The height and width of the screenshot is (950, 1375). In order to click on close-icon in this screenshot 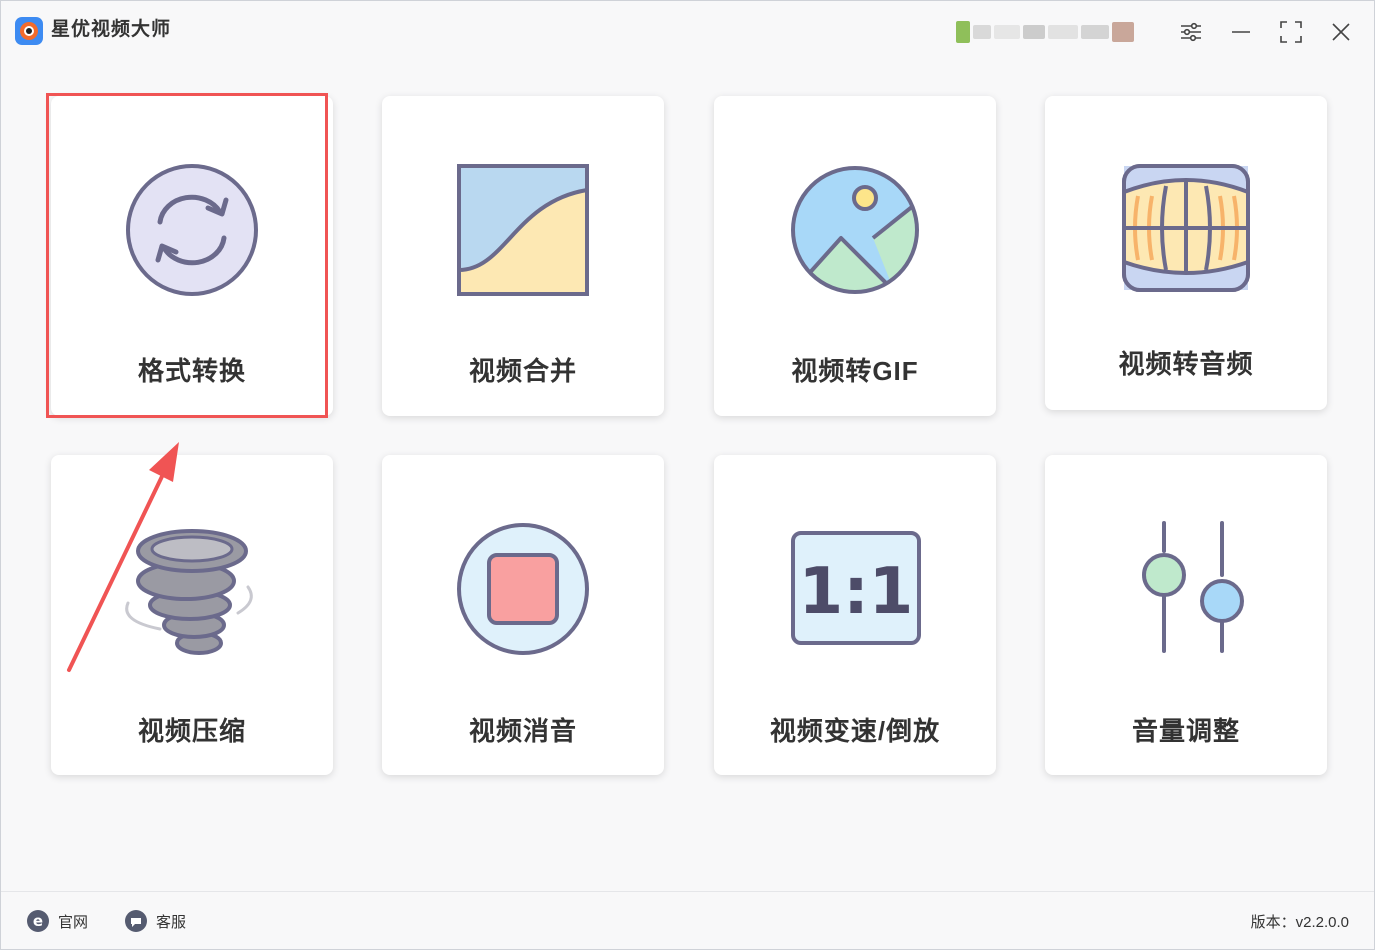, I will do `click(1341, 32)`.